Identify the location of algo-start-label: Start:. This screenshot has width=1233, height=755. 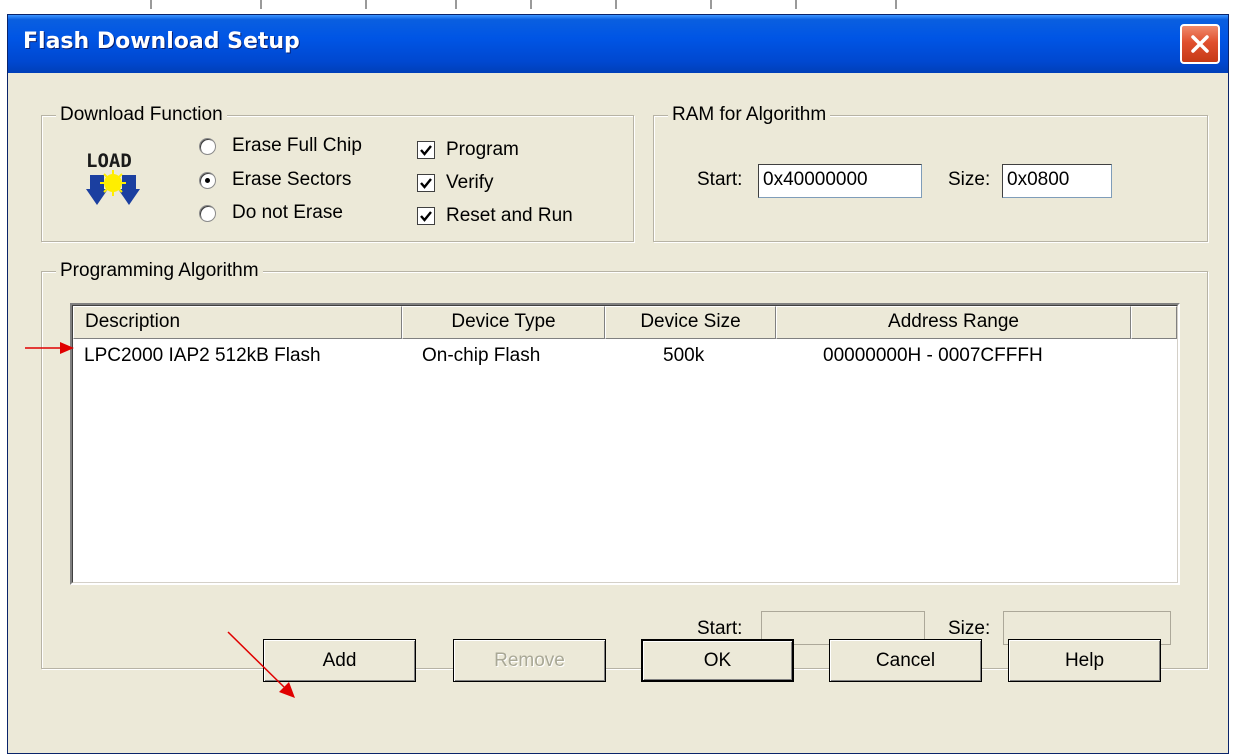
(720, 628).